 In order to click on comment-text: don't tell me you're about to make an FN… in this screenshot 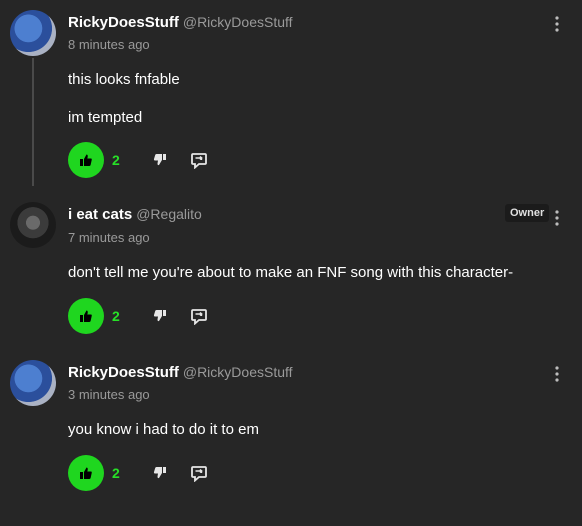, I will do `click(291, 272)`.